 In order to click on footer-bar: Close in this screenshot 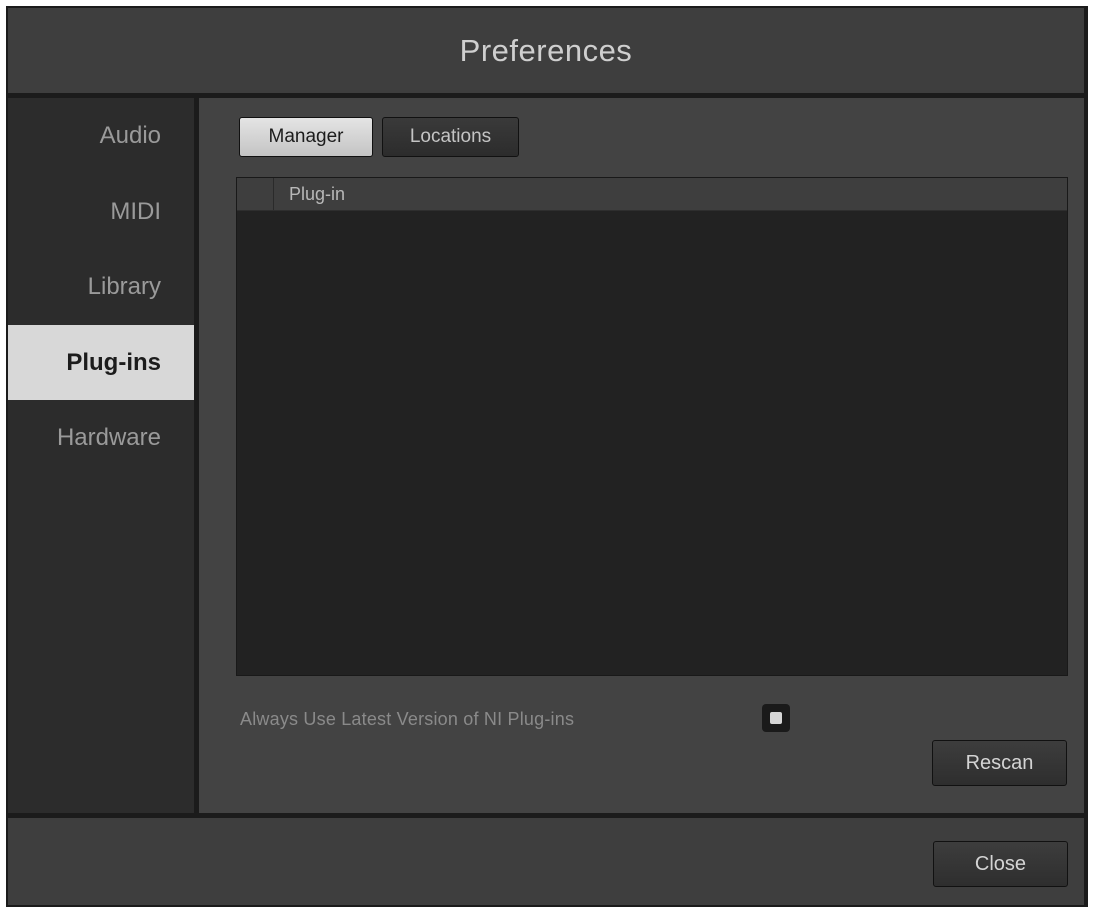, I will do `click(546, 861)`.